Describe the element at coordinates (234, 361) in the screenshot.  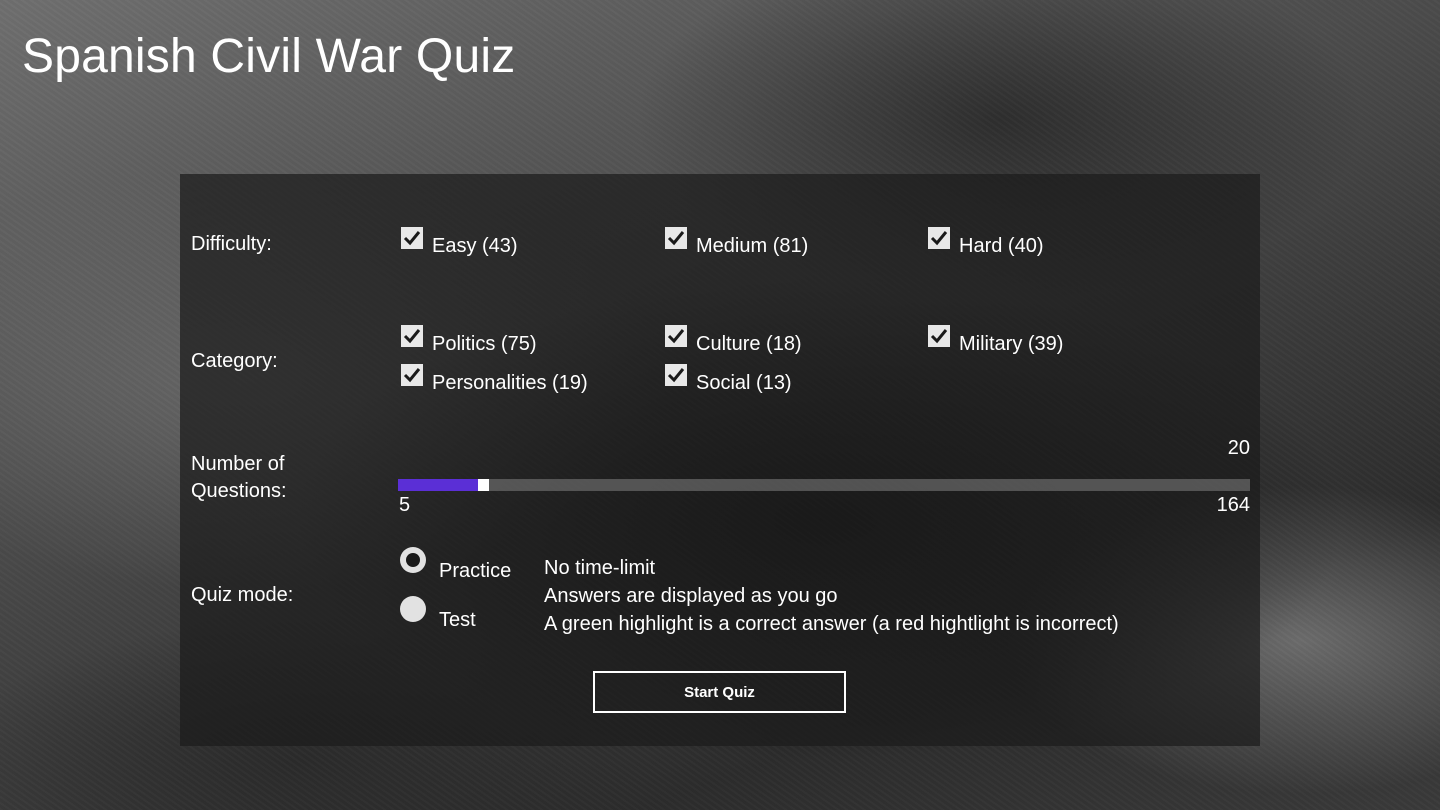
I see `category-label: Category:` at that location.